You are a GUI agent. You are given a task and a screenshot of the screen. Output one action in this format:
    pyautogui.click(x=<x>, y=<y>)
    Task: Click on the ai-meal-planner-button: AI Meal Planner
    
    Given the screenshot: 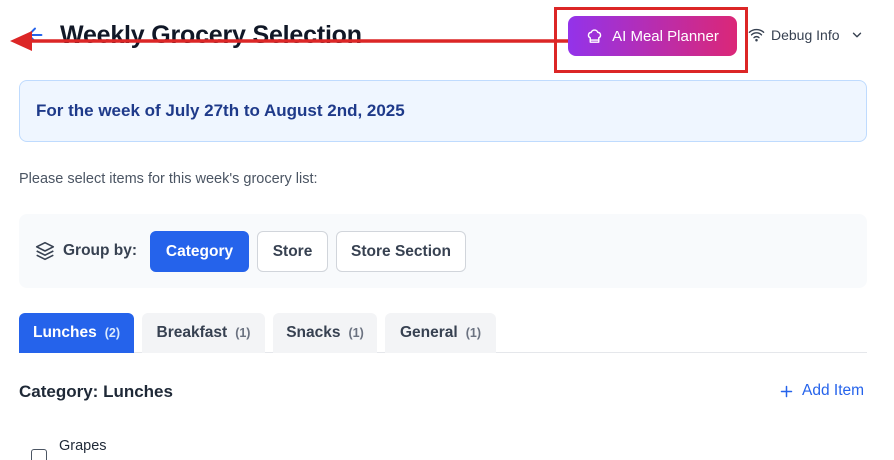 What is the action you would take?
    pyautogui.click(x=652, y=36)
    